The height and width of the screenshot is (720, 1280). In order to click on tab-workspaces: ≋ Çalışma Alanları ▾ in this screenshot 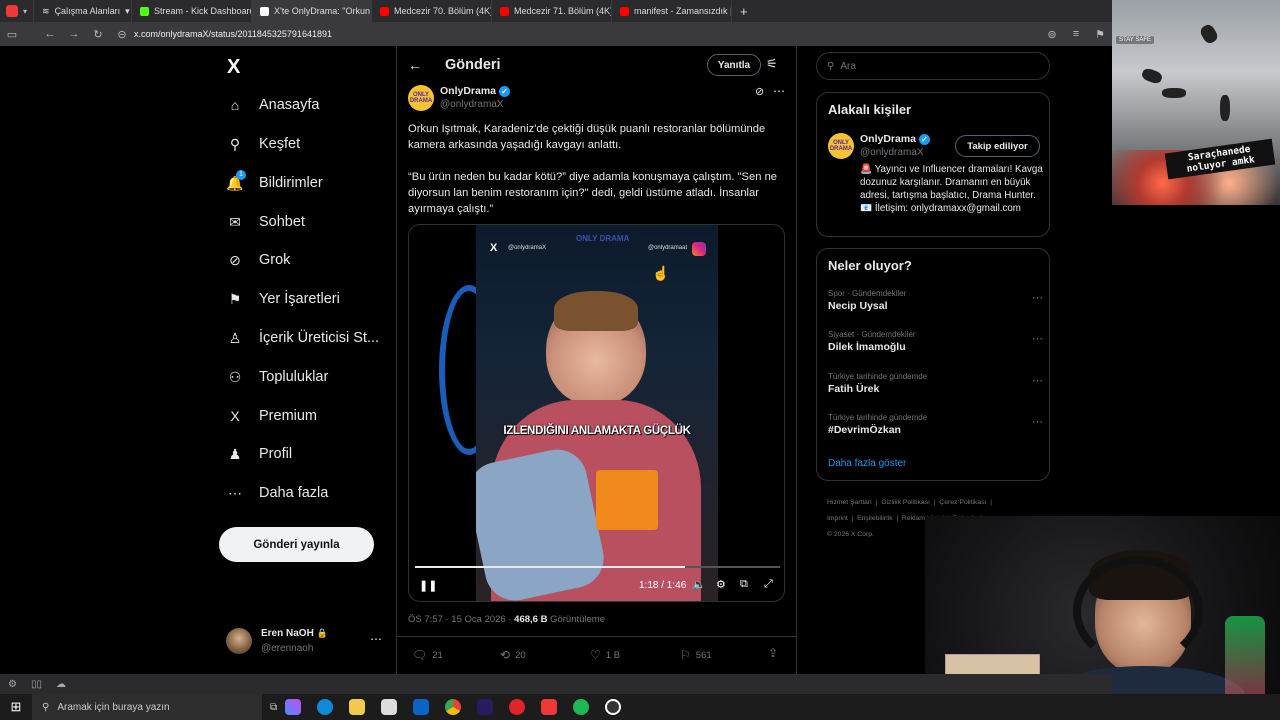, I will do `click(83, 11)`.